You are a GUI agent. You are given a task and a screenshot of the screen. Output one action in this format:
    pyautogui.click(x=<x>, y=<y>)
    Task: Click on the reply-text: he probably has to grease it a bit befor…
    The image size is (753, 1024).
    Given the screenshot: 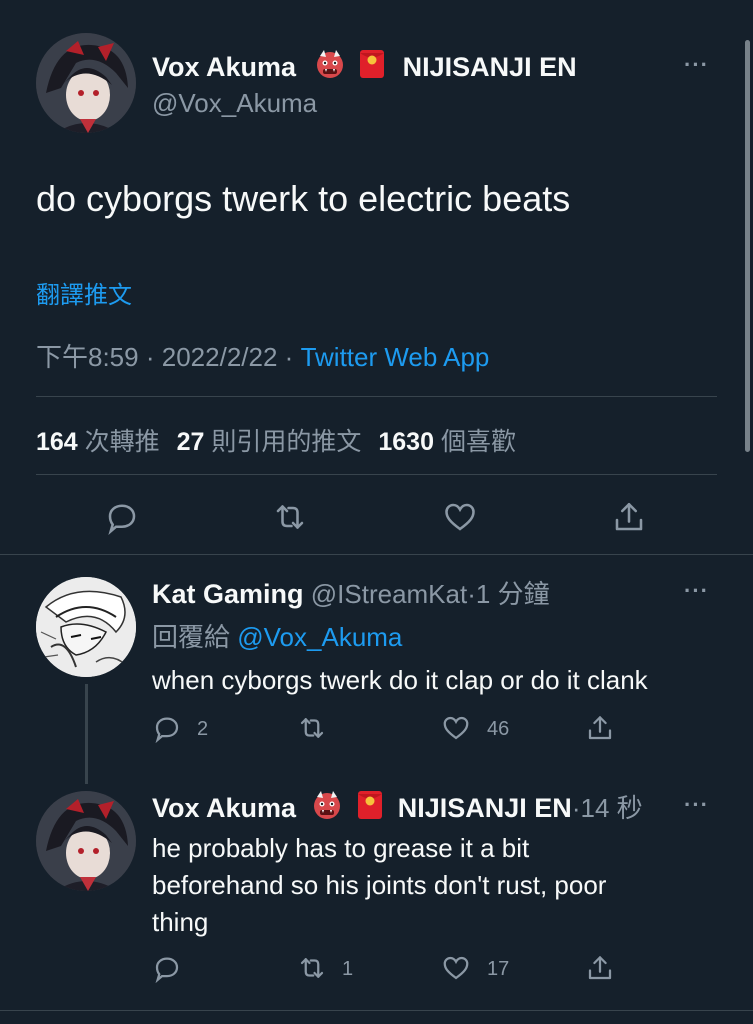 What is the action you would take?
    pyautogui.click(x=379, y=885)
    